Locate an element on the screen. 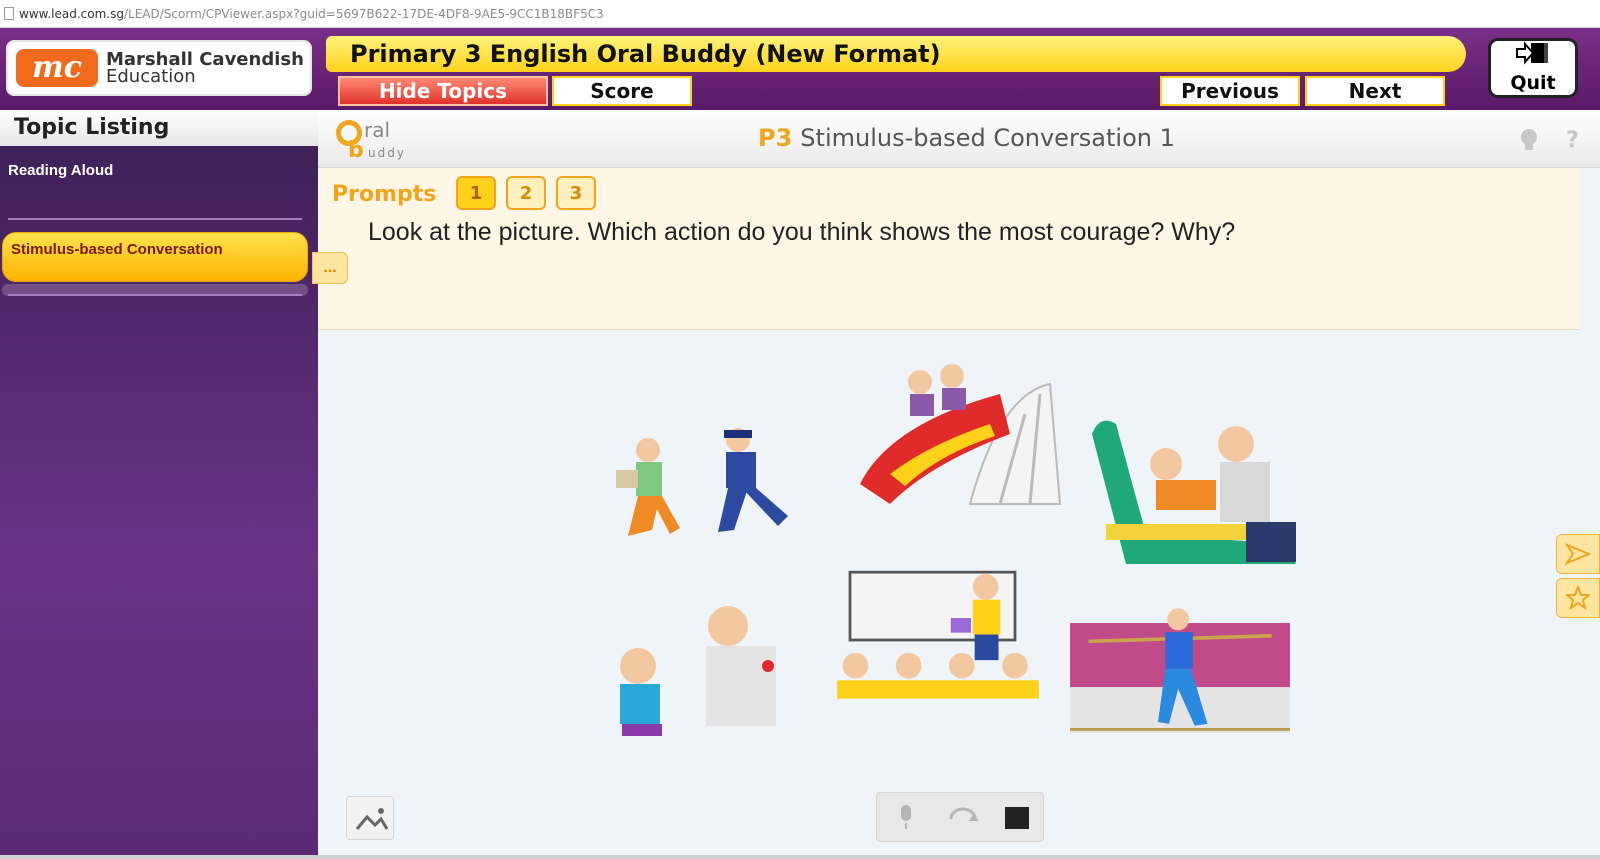  oral-buddy-b: b is located at coordinates (356, 150).